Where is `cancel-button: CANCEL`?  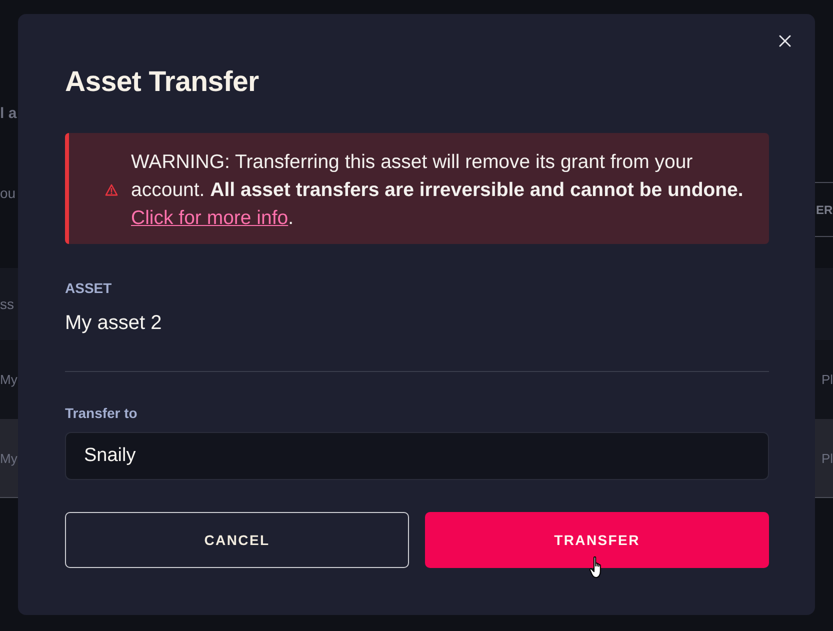 cancel-button: CANCEL is located at coordinates (237, 540).